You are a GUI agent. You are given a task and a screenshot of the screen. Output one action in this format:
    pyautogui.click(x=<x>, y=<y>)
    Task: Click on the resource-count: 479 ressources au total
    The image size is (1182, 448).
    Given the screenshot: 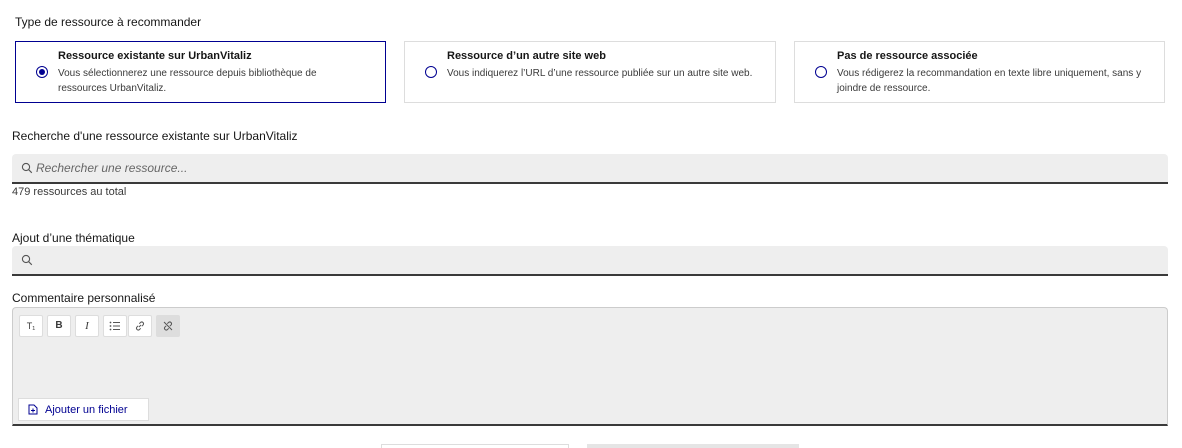 What is the action you would take?
    pyautogui.click(x=69, y=192)
    